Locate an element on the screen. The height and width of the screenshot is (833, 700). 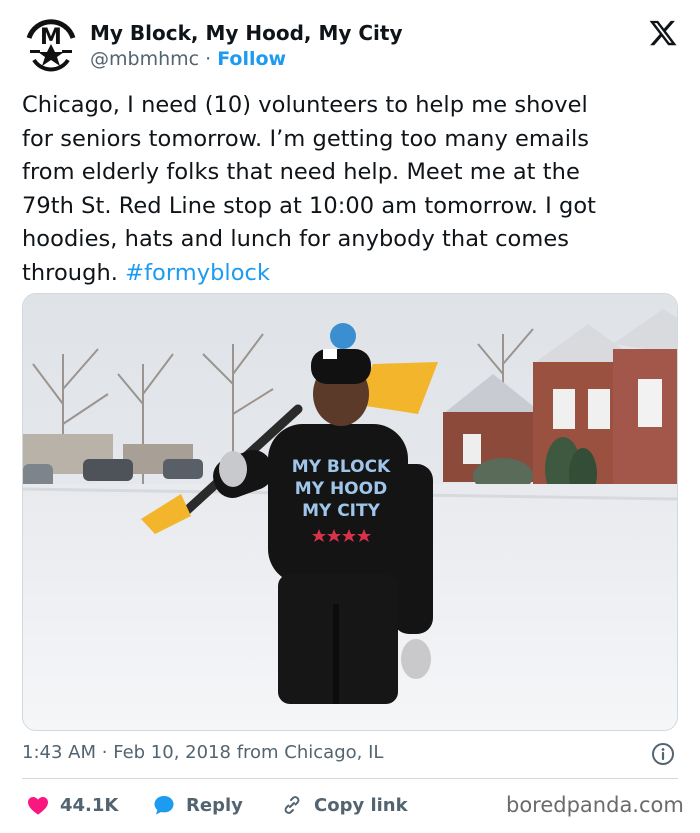
reply-button: Reply is located at coordinates (197, 805).